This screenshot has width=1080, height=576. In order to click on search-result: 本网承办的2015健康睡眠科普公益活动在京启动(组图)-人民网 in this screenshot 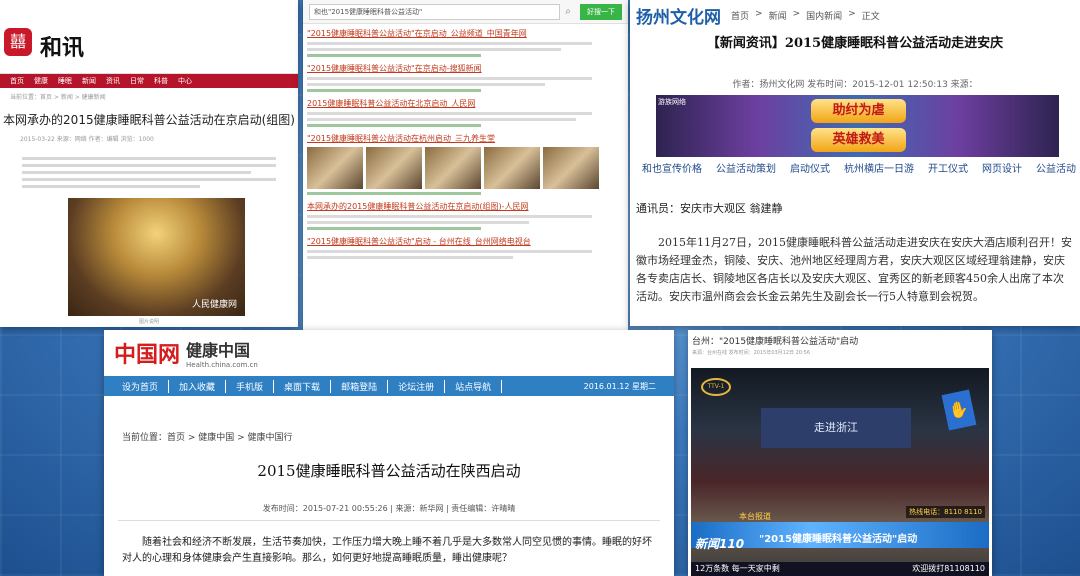, I will do `click(465, 214)`.